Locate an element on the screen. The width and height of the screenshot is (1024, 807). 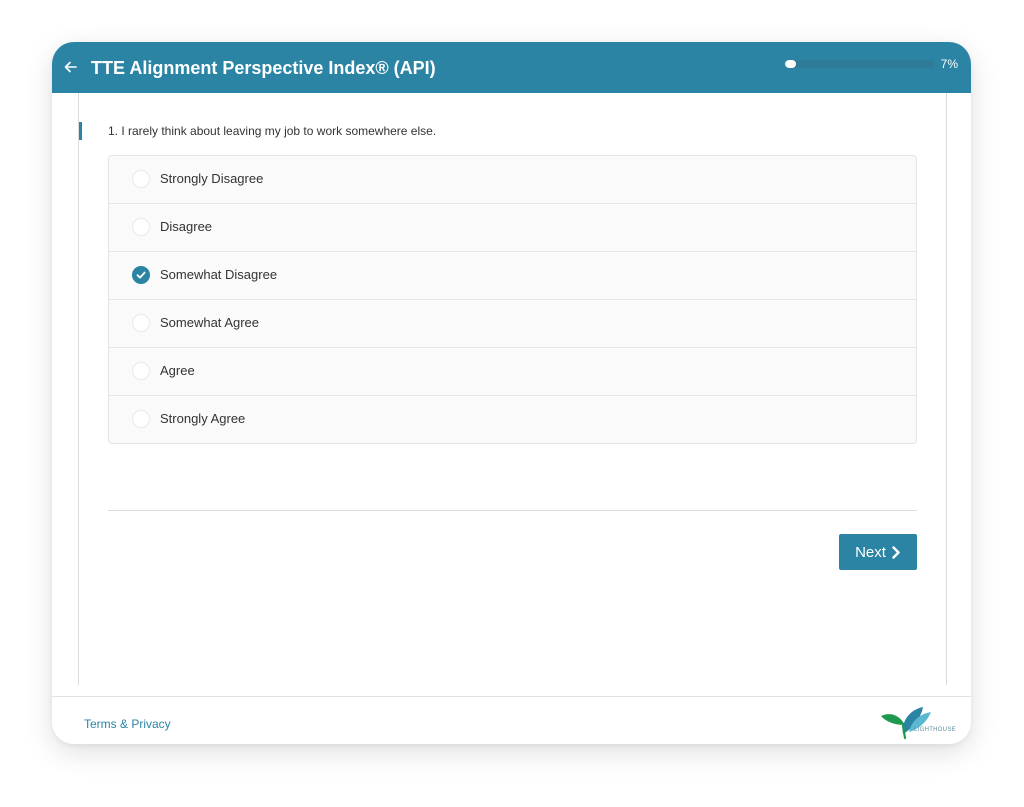
footer: Terms & Privacy LIGHTHOUSE is located at coordinates (511, 720).